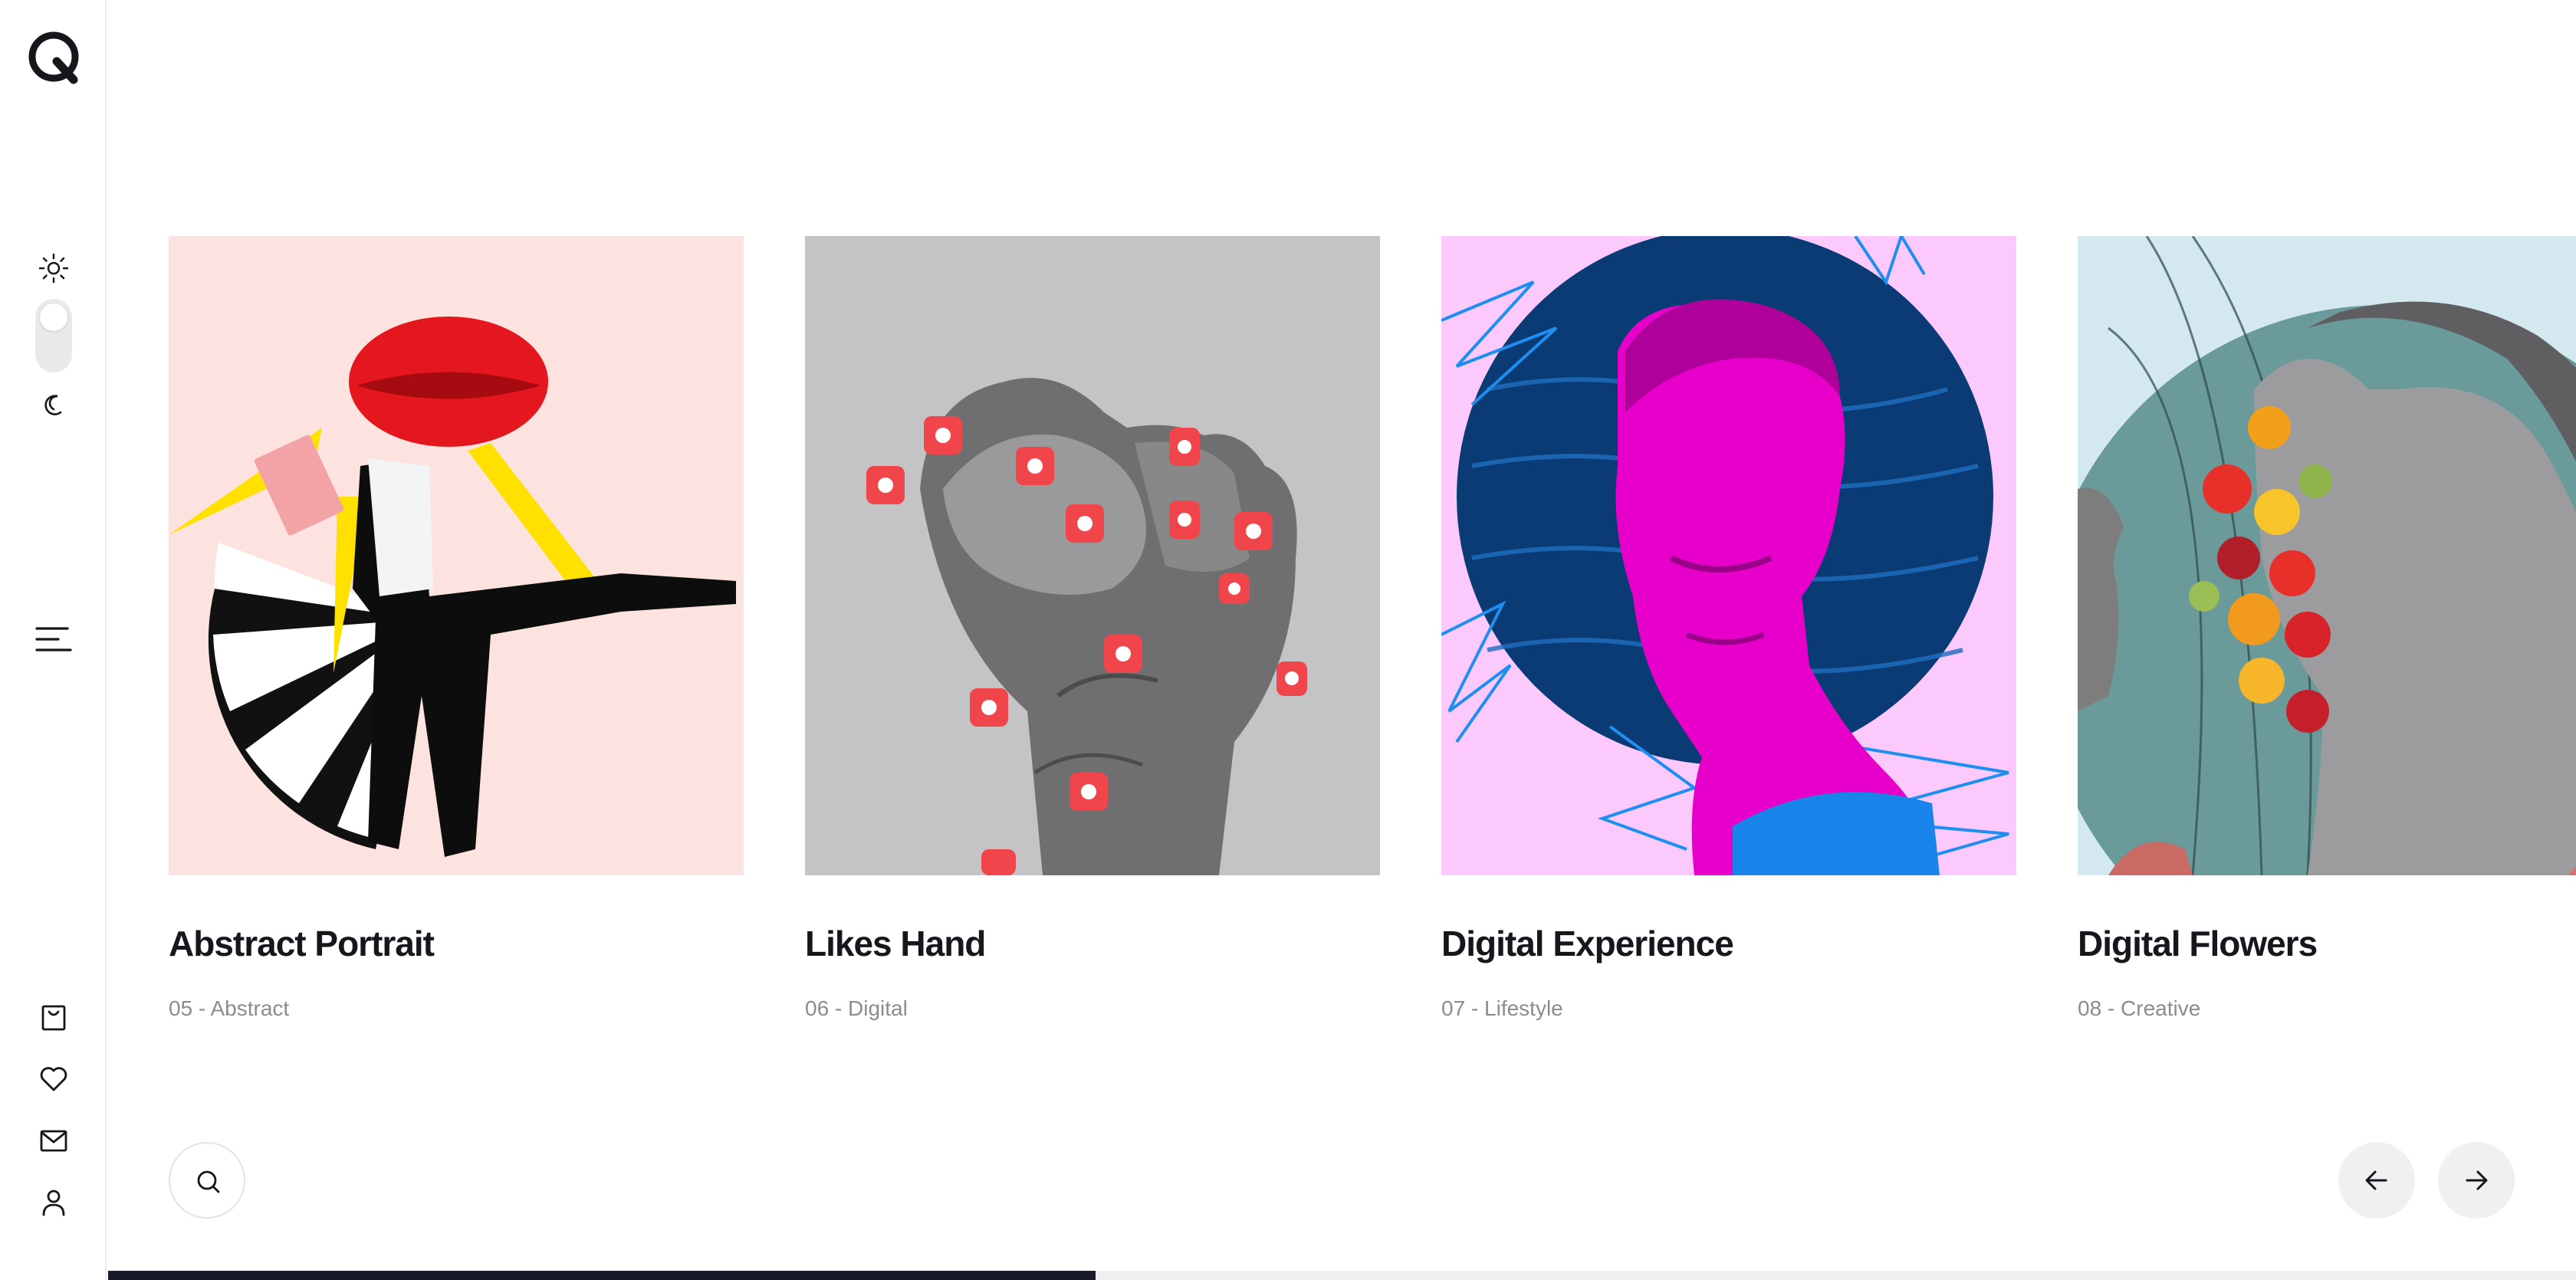 The height and width of the screenshot is (1280, 2576). Describe the element at coordinates (53, 1018) in the screenshot. I see `bag-icon` at that location.